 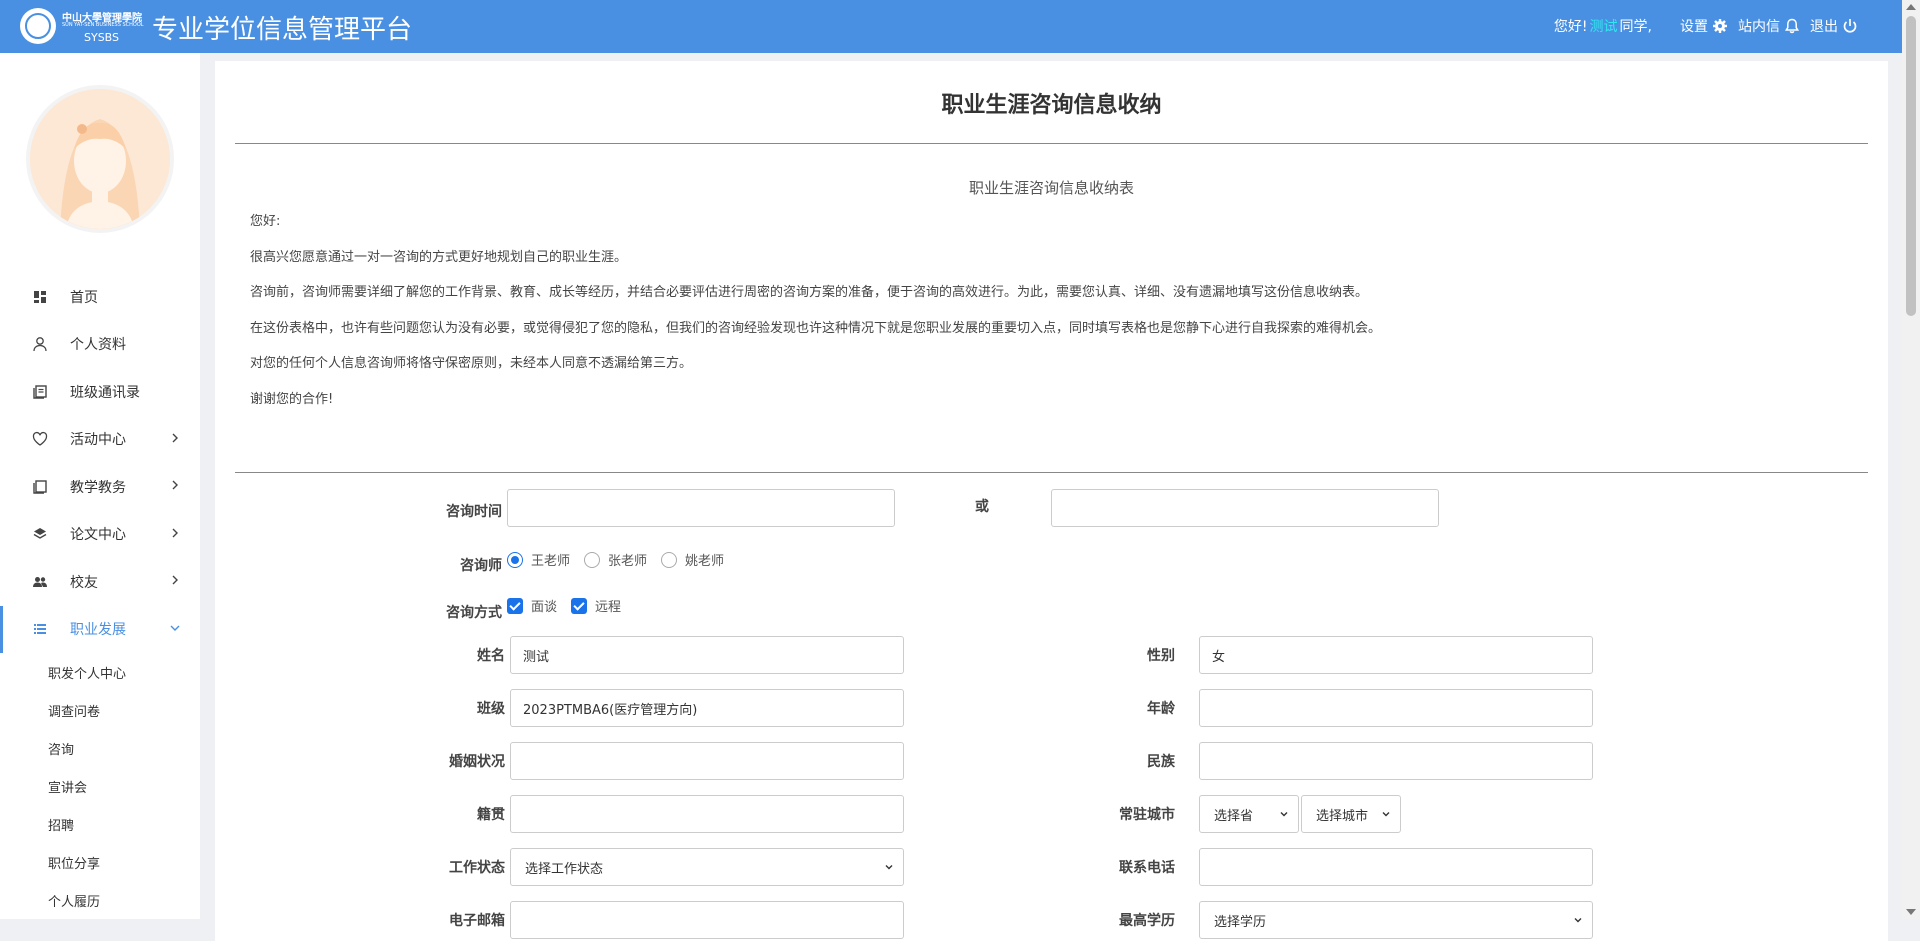 What do you see at coordinates (100, 535) in the screenshot?
I see `sidebar-item-thesis-center: 论文中心` at bounding box center [100, 535].